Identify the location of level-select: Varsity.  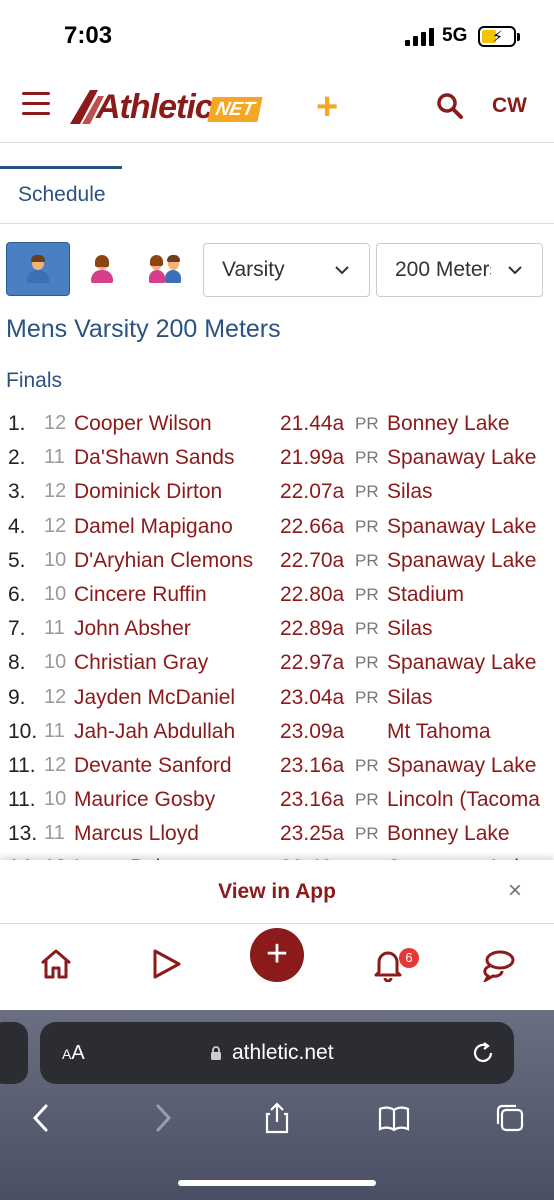
(286, 270).